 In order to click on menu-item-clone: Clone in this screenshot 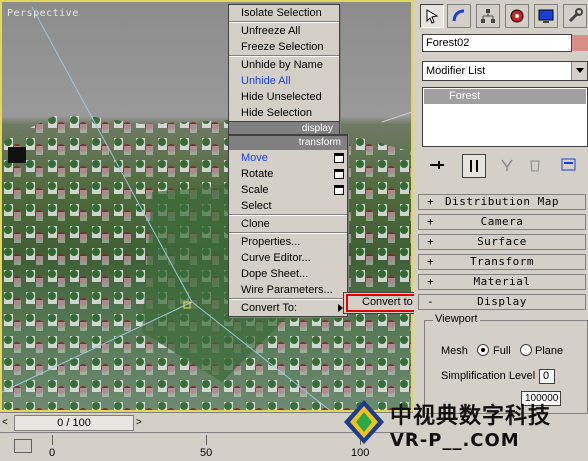, I will do `click(288, 224)`.